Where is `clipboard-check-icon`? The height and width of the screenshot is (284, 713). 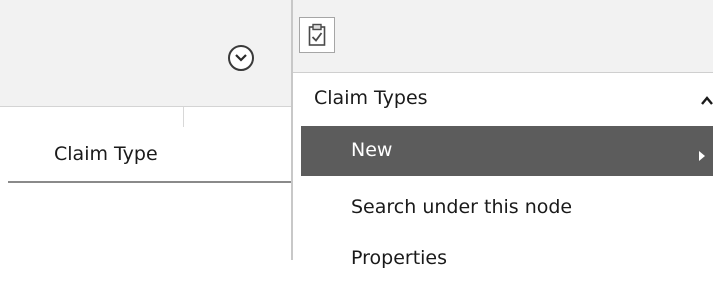
clipboard-check-icon is located at coordinates (317, 35).